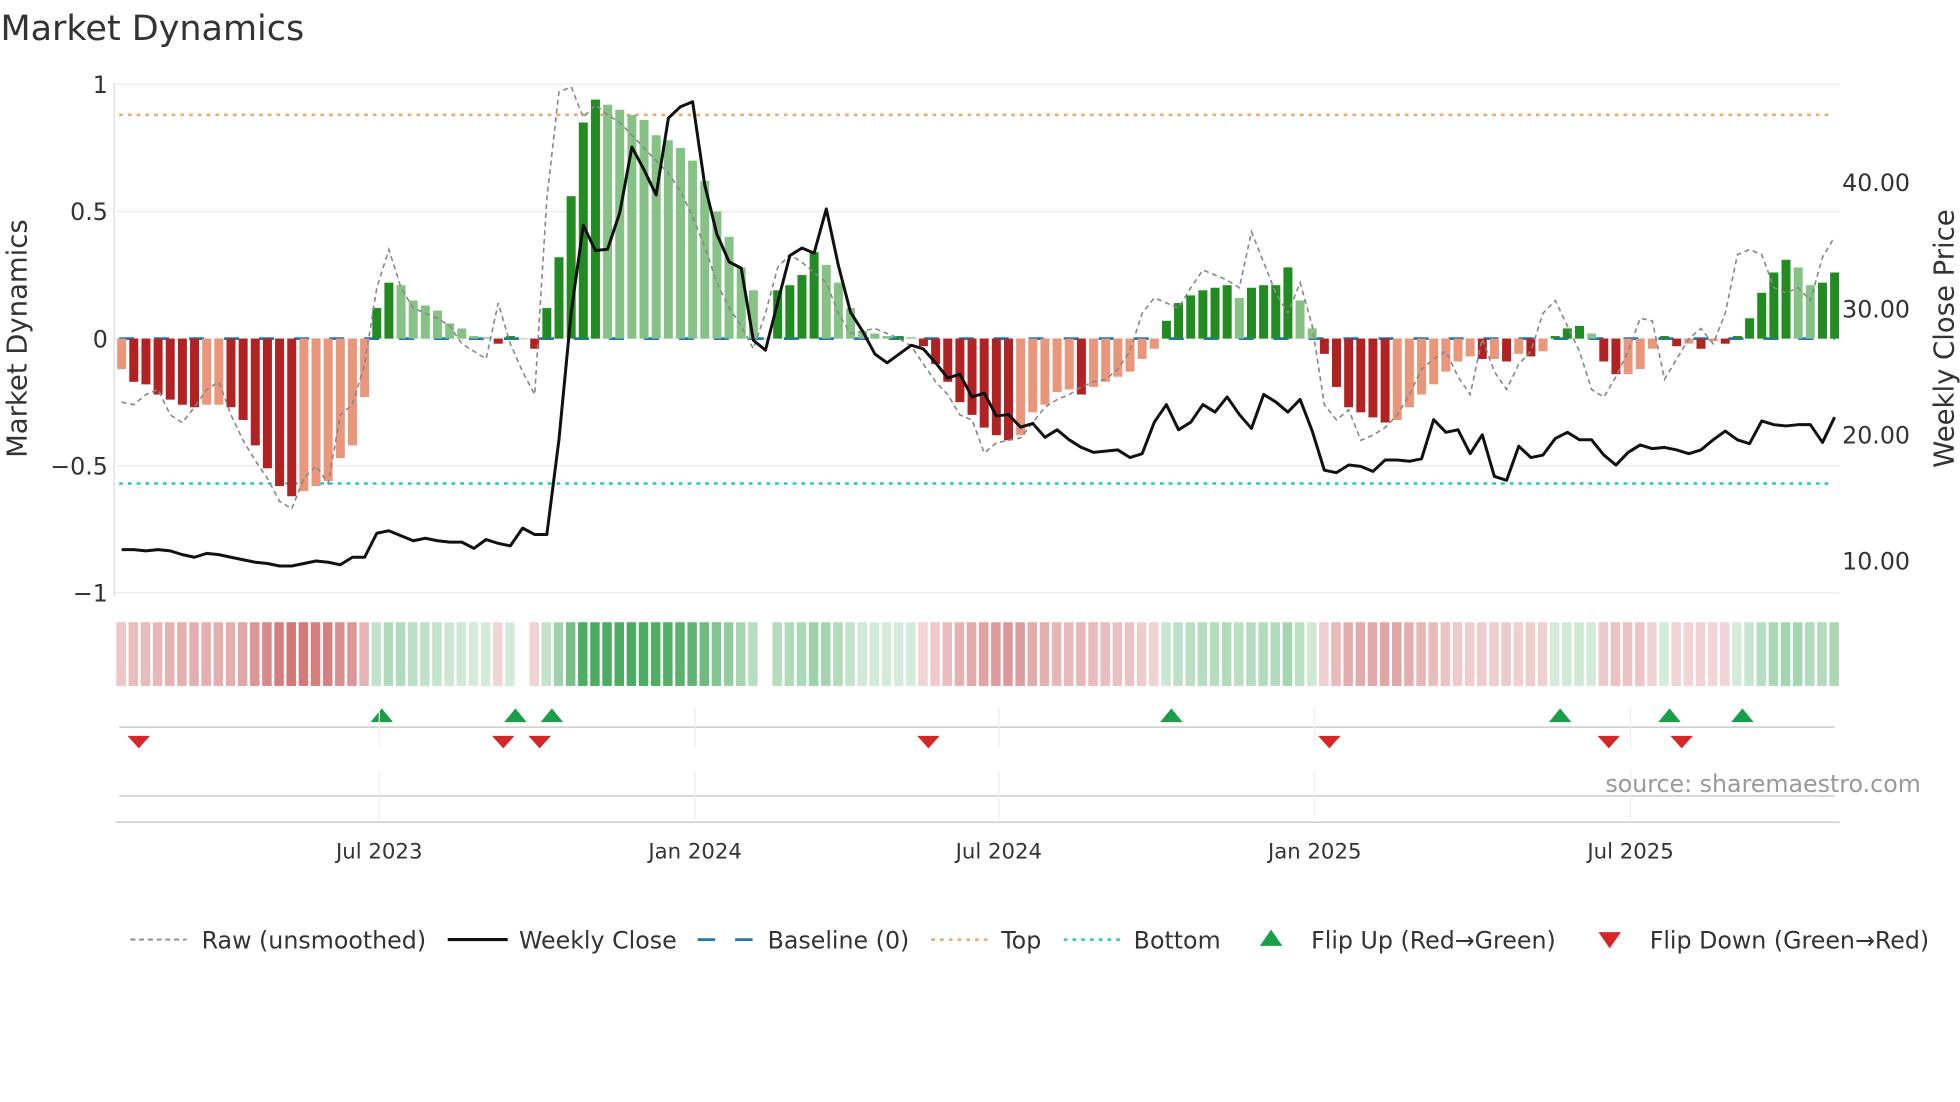  What do you see at coordinates (1789, 940) in the screenshot?
I see `legend-label: Flip Down (Green→Red)` at bounding box center [1789, 940].